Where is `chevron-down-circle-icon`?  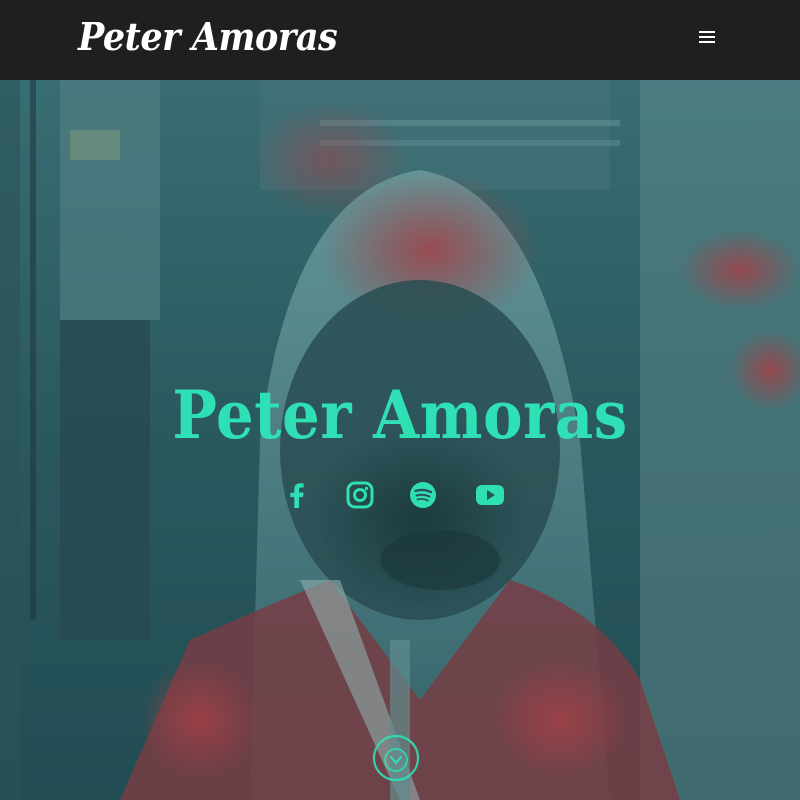
chevron-down-circle-icon is located at coordinates (396, 758).